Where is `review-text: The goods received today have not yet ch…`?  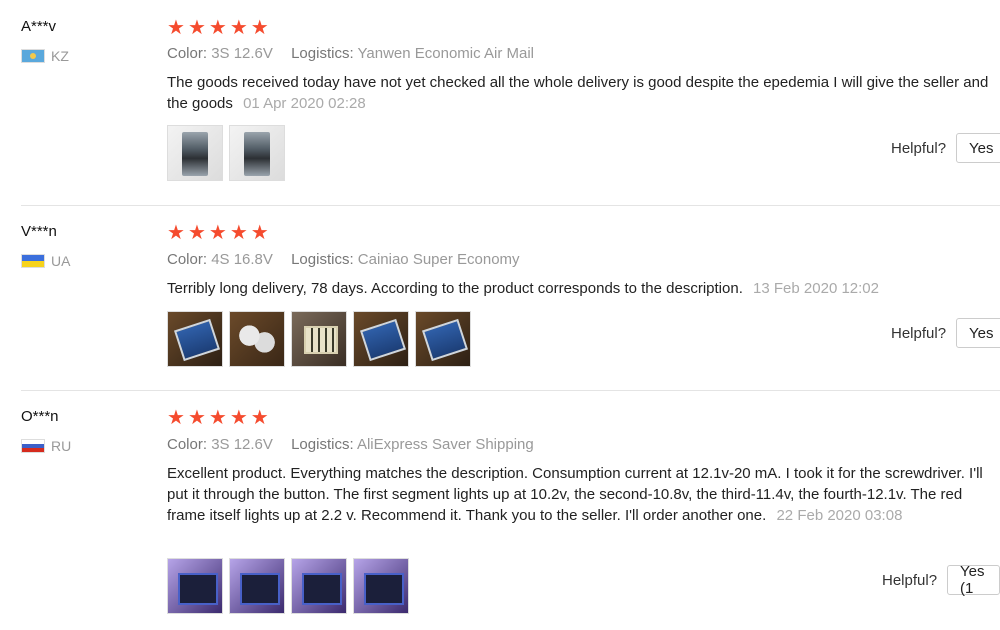 review-text: The goods received today have not yet ch… is located at coordinates (583, 93).